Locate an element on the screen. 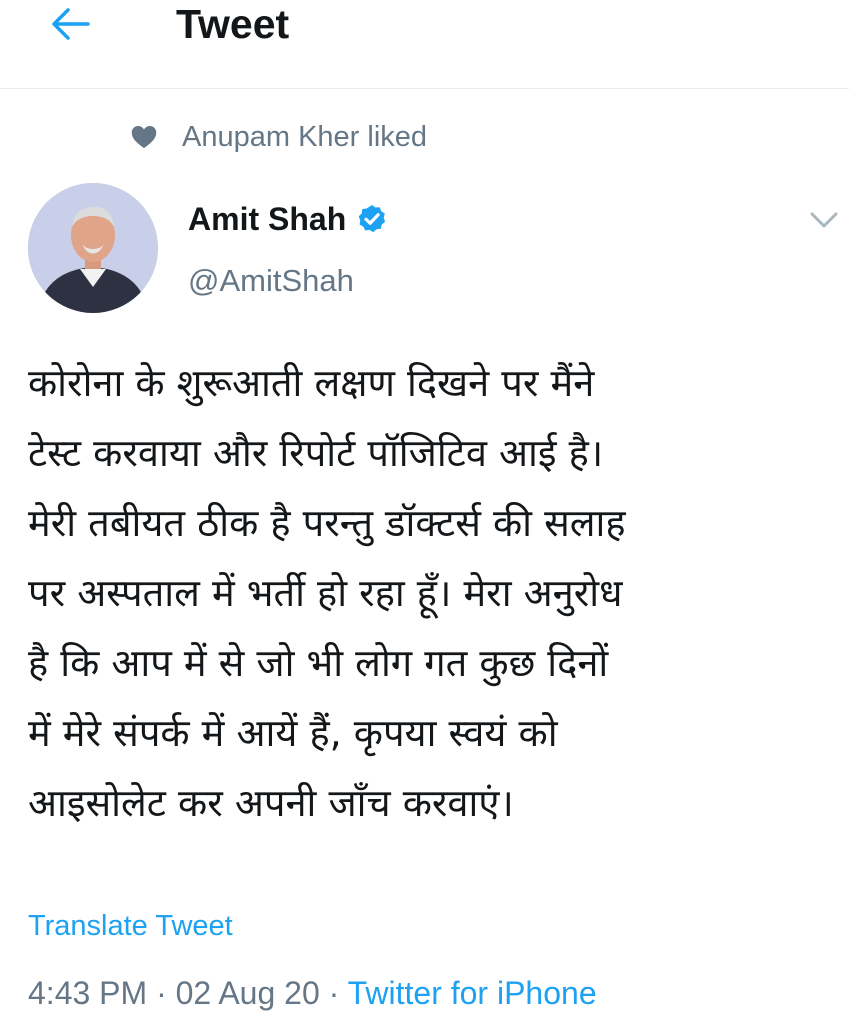 Image resolution: width=849 pixels, height=1024 pixels. profile-photo is located at coordinates (93, 248).